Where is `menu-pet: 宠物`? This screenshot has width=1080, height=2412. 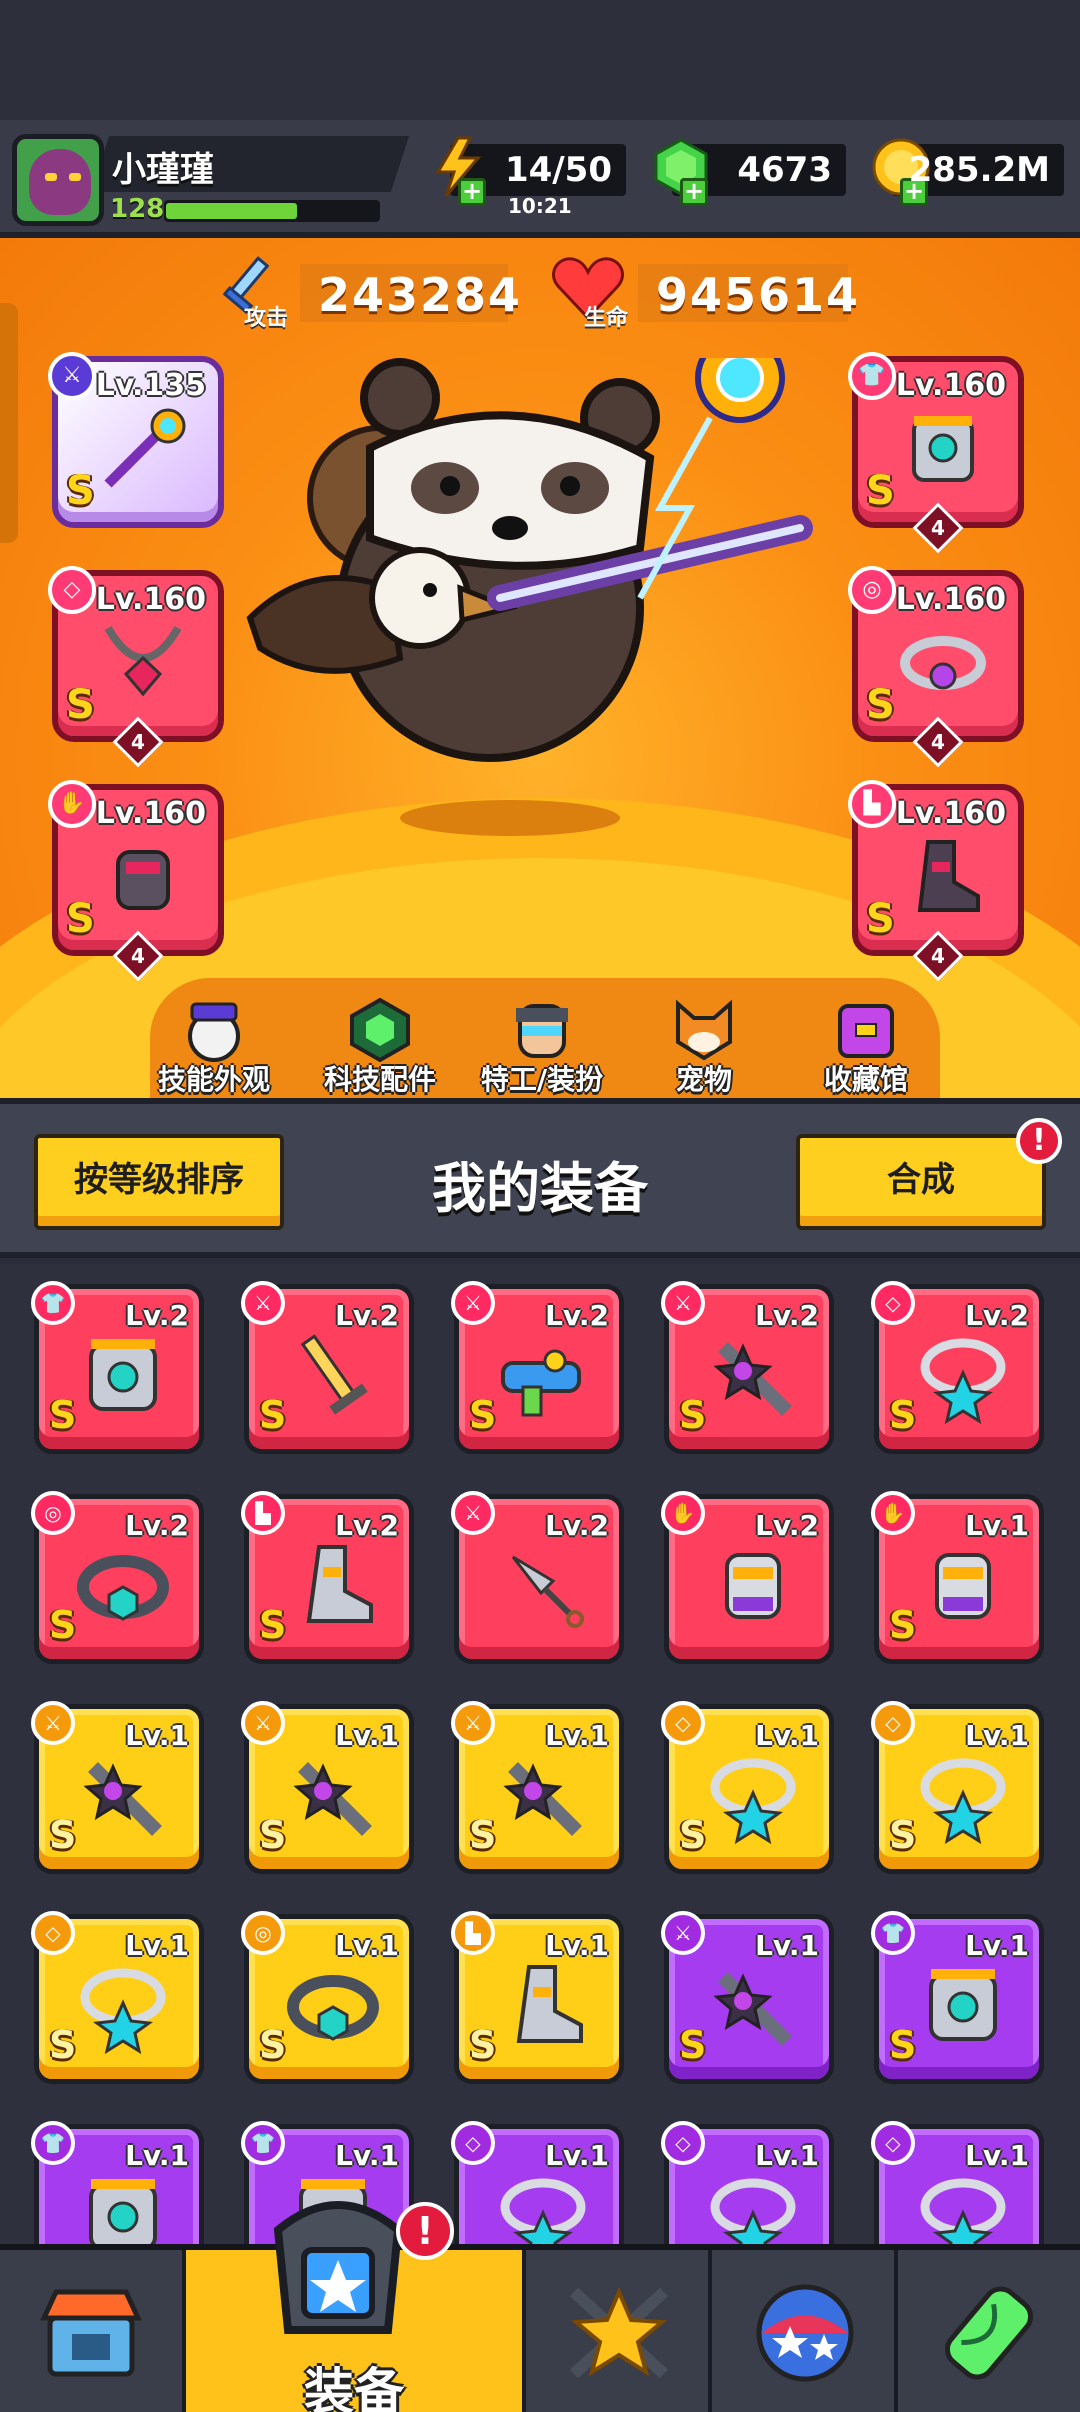
menu-pet: 宠物 is located at coordinates (704, 1048).